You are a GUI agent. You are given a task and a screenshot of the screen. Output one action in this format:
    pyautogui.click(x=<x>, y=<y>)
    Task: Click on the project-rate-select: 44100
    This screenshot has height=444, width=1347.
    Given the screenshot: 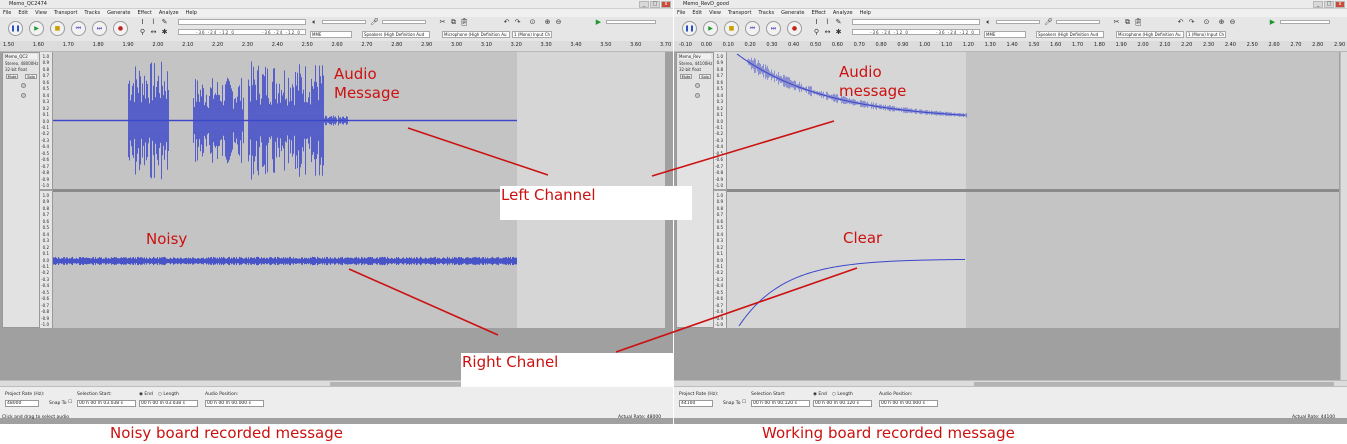 What is the action you would take?
    pyautogui.click(x=696, y=403)
    